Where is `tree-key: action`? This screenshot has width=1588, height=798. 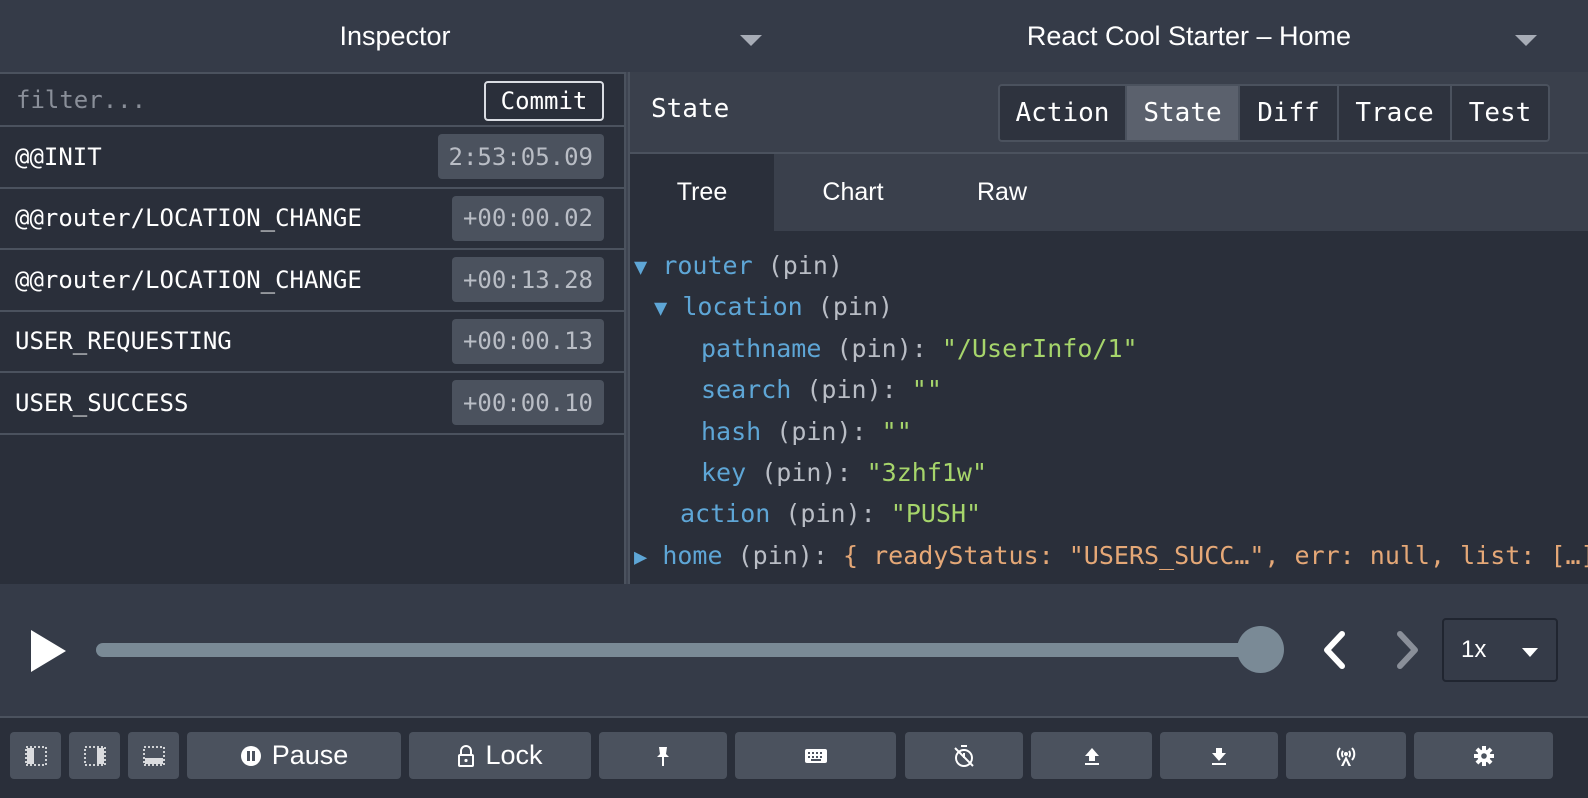 tree-key: action is located at coordinates (725, 513).